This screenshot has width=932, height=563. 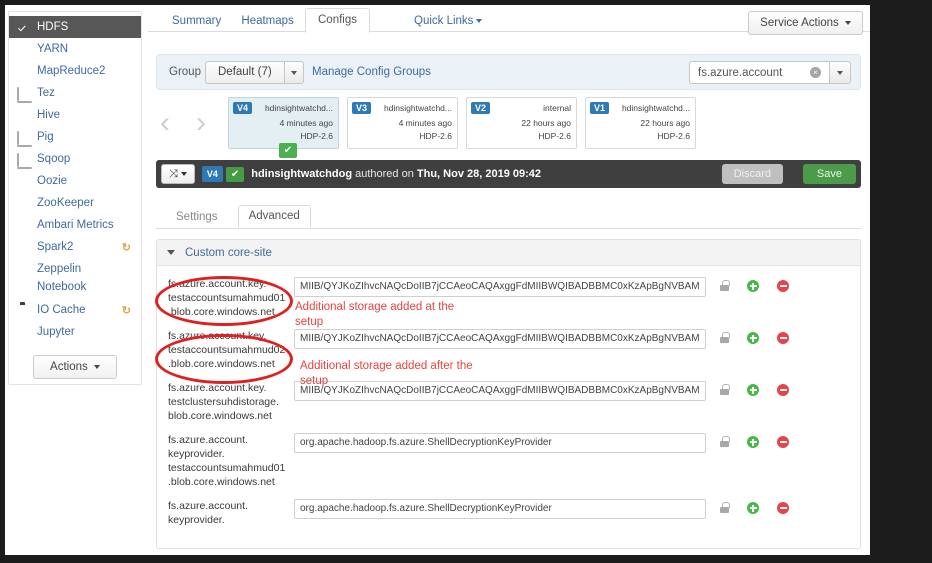 I want to click on sidebar-item-io-cache: IO Cache ↻, so click(x=75, y=310).